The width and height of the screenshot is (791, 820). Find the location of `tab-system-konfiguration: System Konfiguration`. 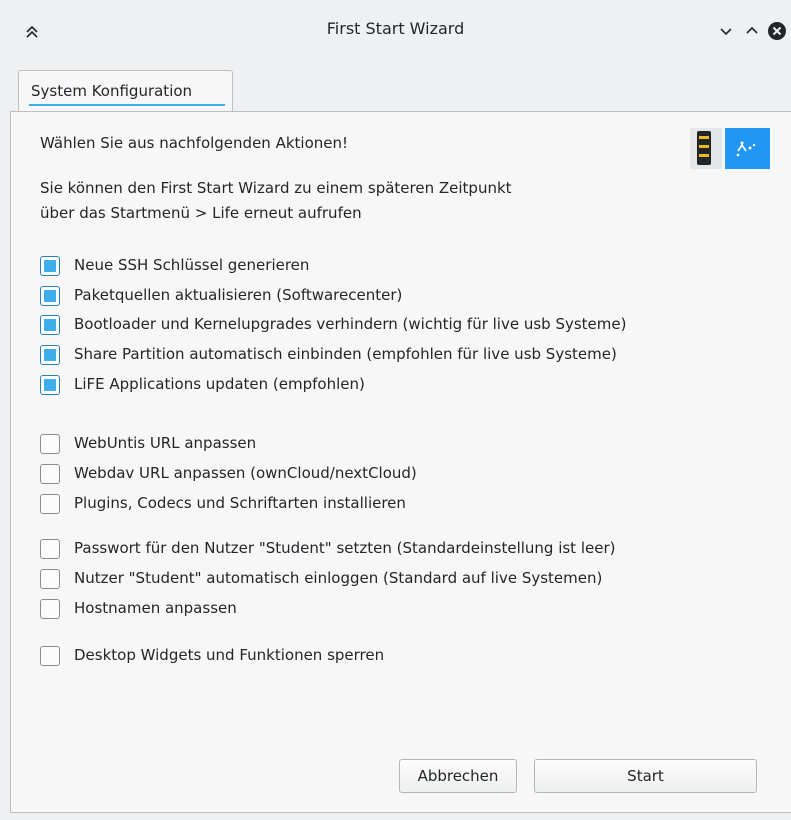

tab-system-konfiguration: System Konfiguration is located at coordinates (125, 91).